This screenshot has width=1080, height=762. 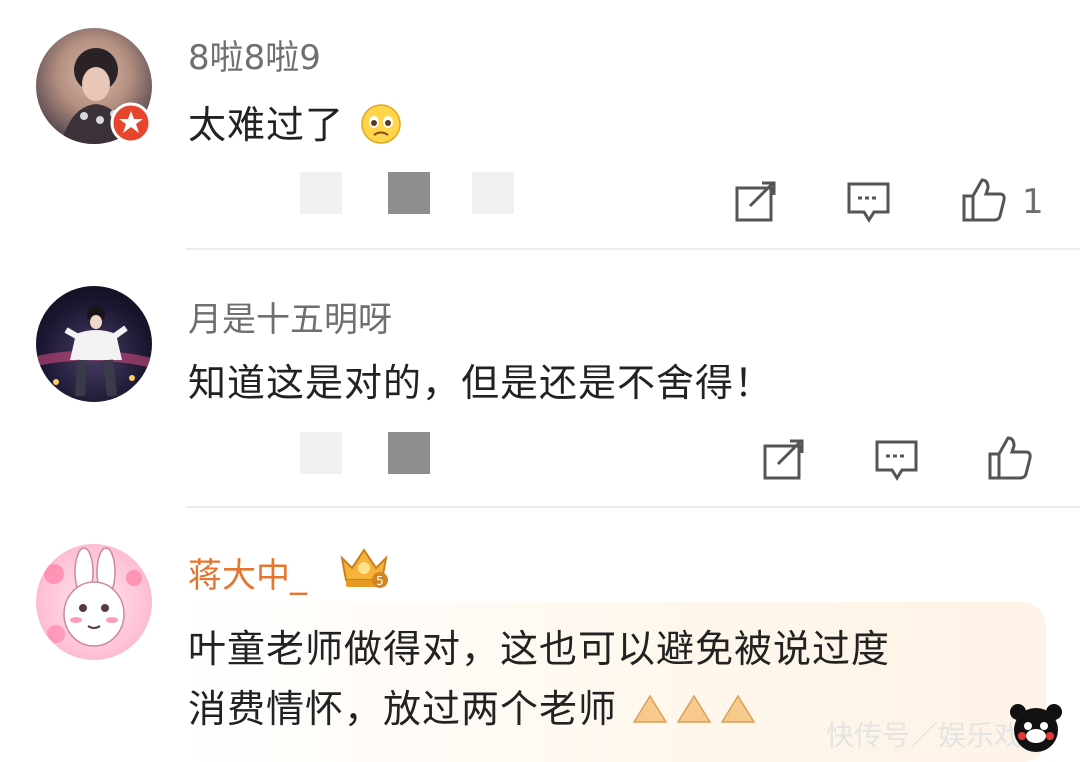 I want to click on comment-text: 太难过了, so click(x=295, y=121).